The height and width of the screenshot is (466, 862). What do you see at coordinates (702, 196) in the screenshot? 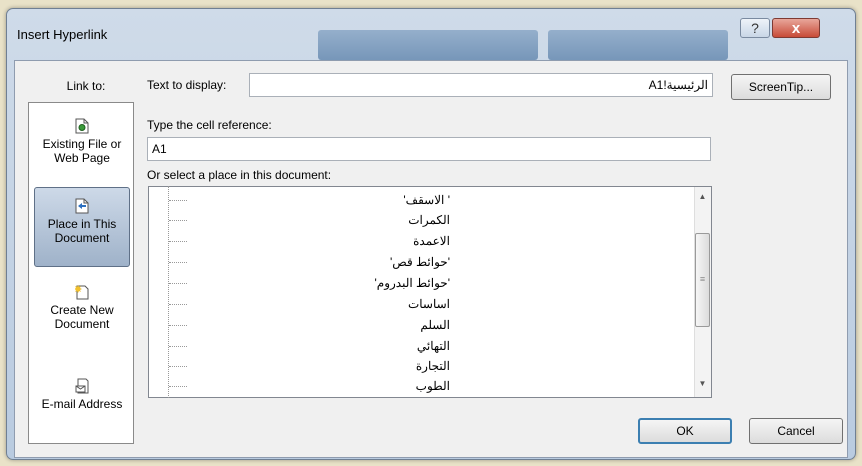
I see `scroll-up-arrow-icon: ▲` at bounding box center [702, 196].